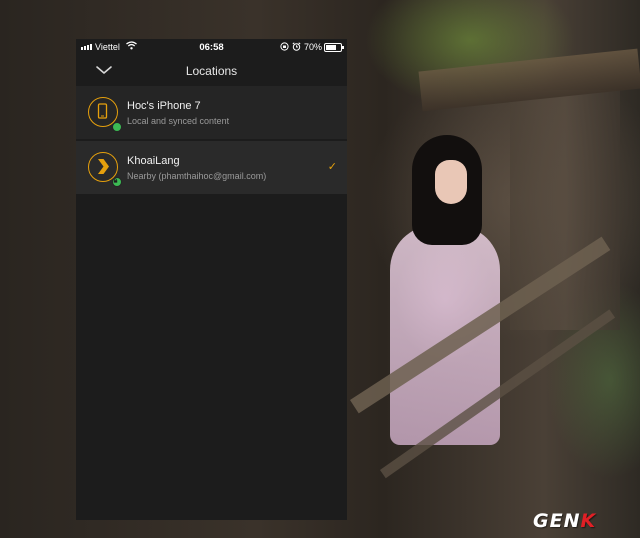 The height and width of the screenshot is (538, 640). What do you see at coordinates (197, 176) in the screenshot?
I see `location-subtitle: Nearby (phamthaihoc@gmail.com)` at bounding box center [197, 176].